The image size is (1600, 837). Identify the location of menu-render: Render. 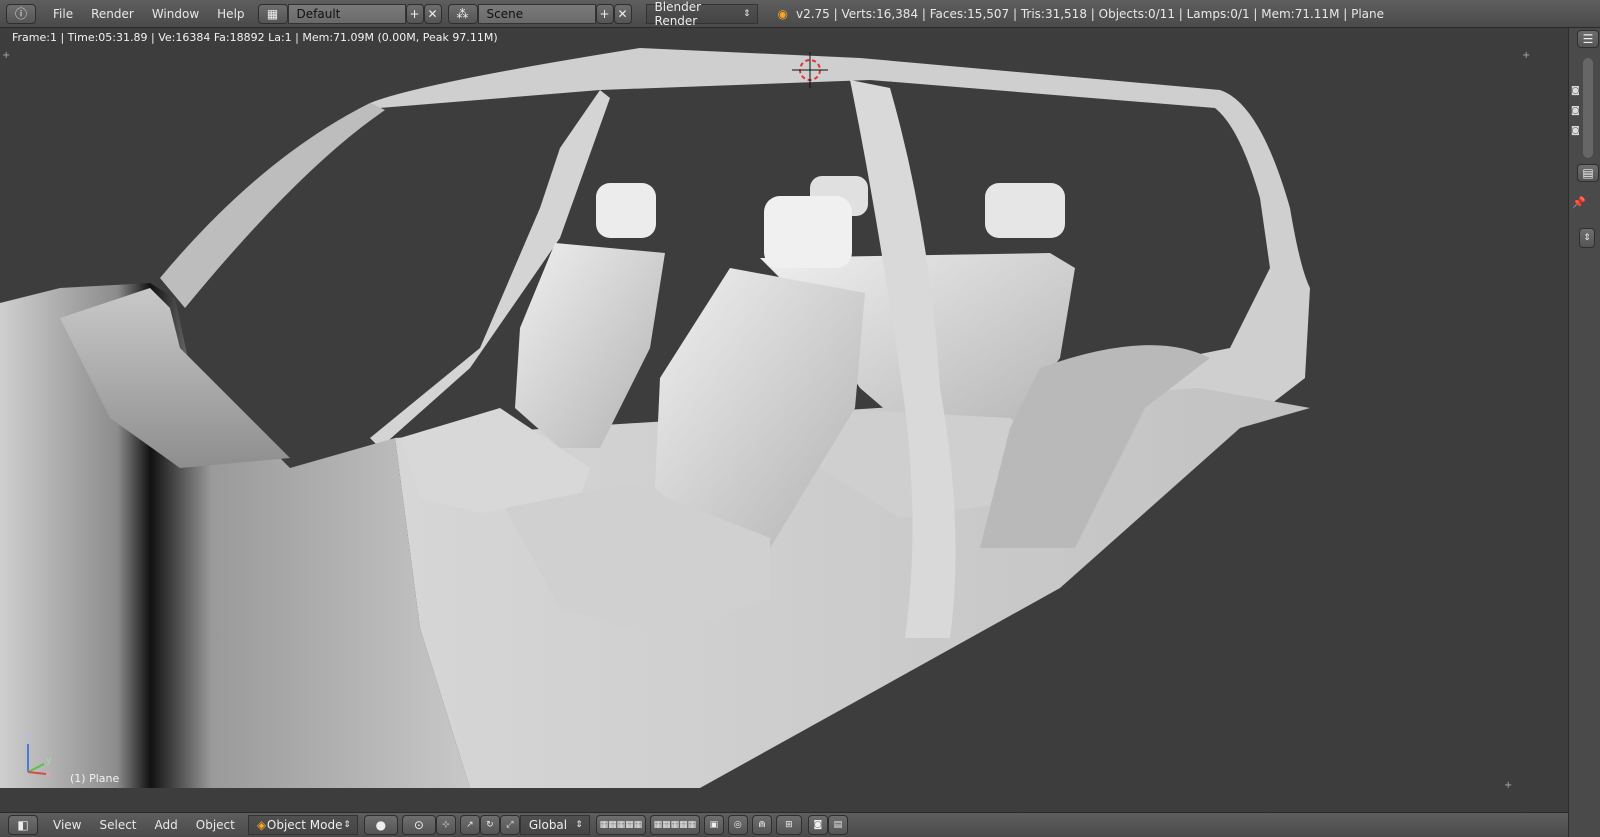
(112, 14).